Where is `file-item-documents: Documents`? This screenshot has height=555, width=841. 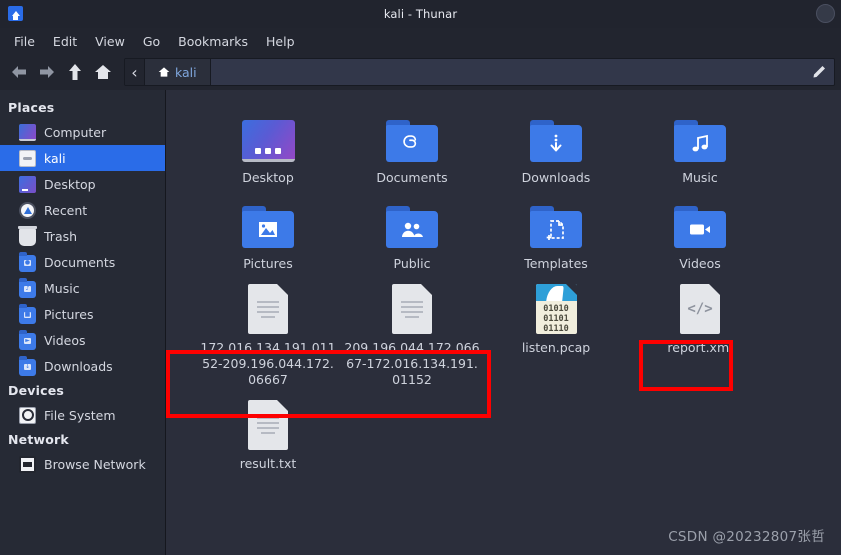 file-item-documents: Documents is located at coordinates (412, 145).